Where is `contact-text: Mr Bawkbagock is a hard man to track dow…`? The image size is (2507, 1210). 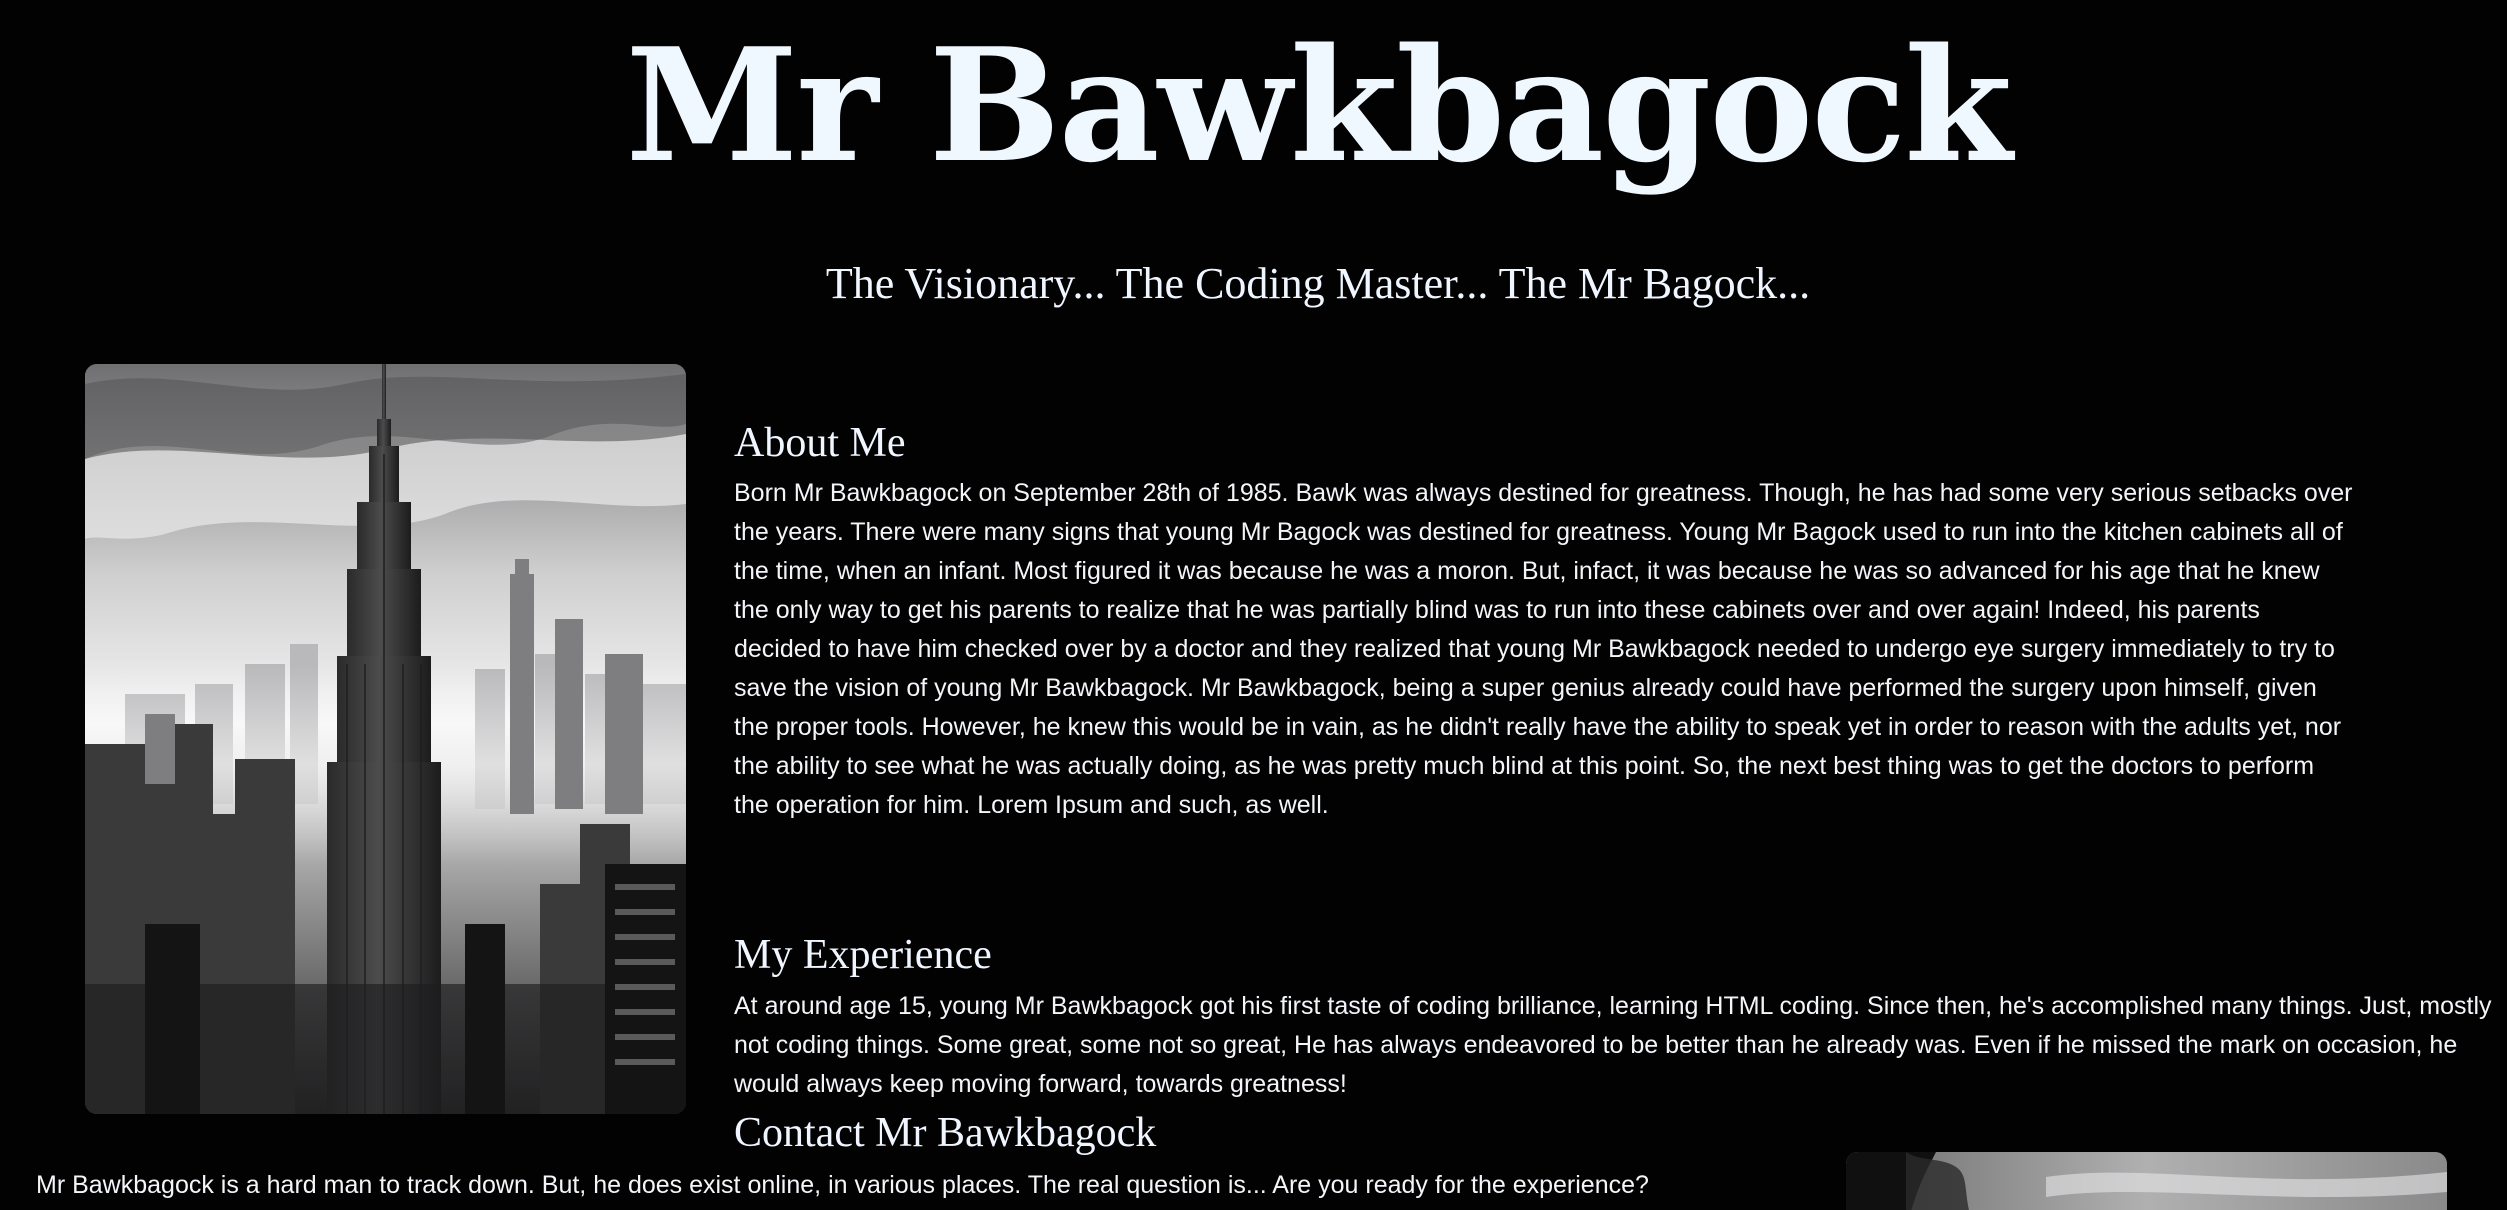
contact-text: Mr Bawkbagock is a hard man to track dow… is located at coordinates (842, 1185).